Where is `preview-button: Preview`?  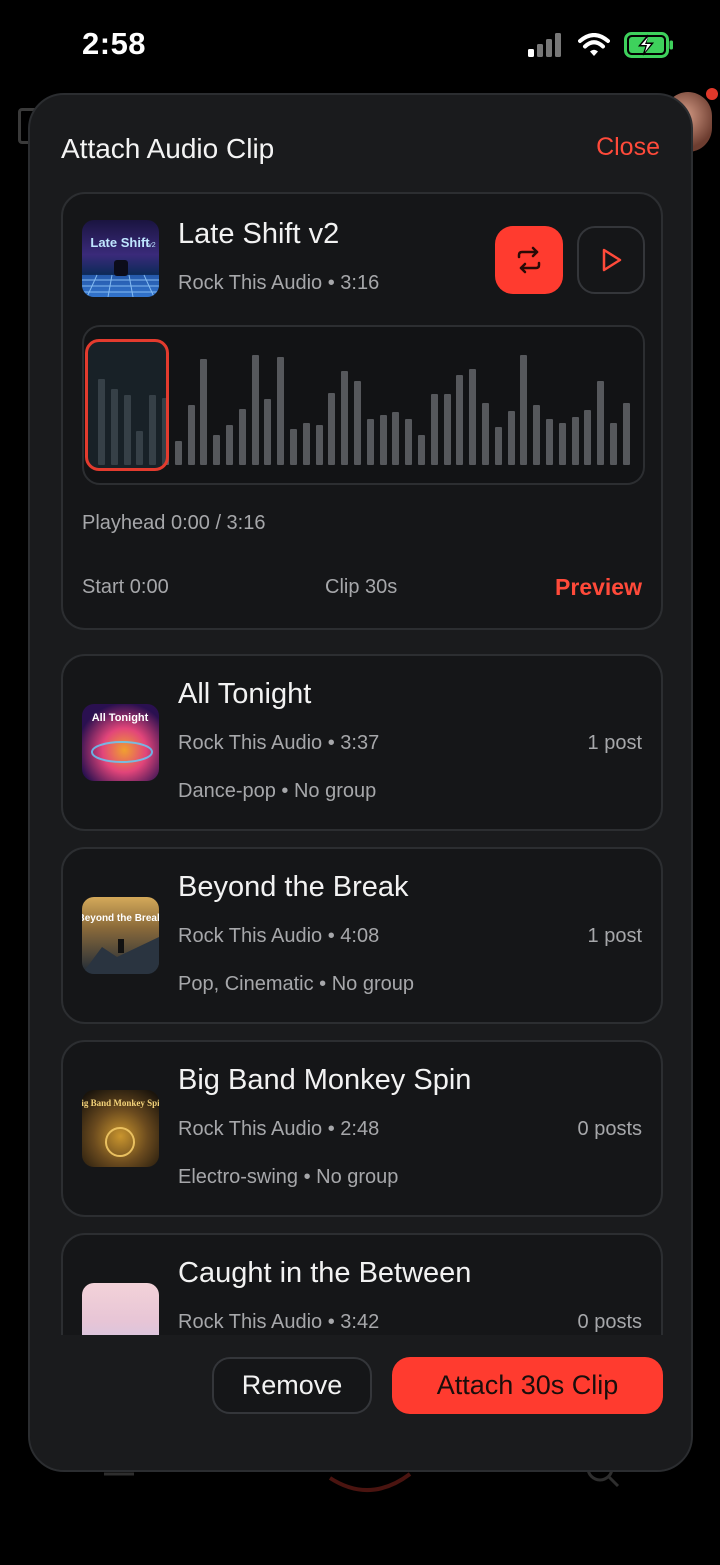 preview-button: Preview is located at coordinates (598, 587).